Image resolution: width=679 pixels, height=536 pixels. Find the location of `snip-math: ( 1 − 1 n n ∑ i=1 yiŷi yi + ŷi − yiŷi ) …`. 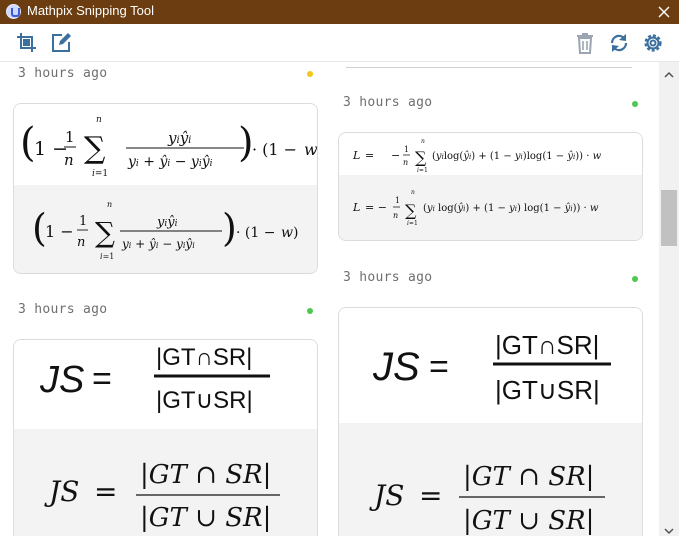

snip-math: ( 1 − 1 n n ∑ i=1 yiŷi yi + ŷi − yiŷi ) … is located at coordinates (169, 147).